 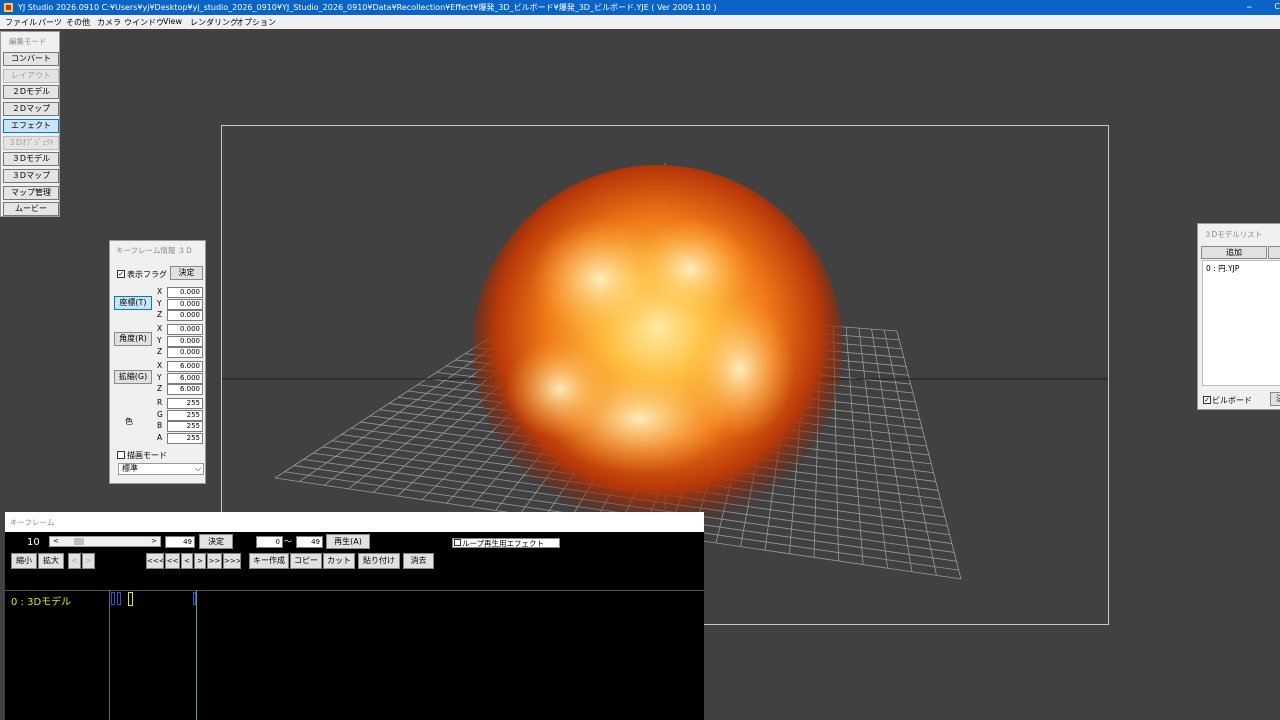 What do you see at coordinates (379, 561) in the screenshot?
I see `paste-button: 貼り付け` at bounding box center [379, 561].